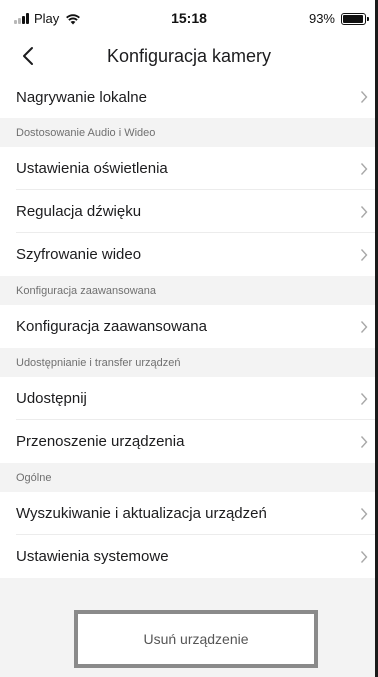  What do you see at coordinates (111, 326) in the screenshot?
I see `row-label: Konfiguracja zaawansowana` at bounding box center [111, 326].